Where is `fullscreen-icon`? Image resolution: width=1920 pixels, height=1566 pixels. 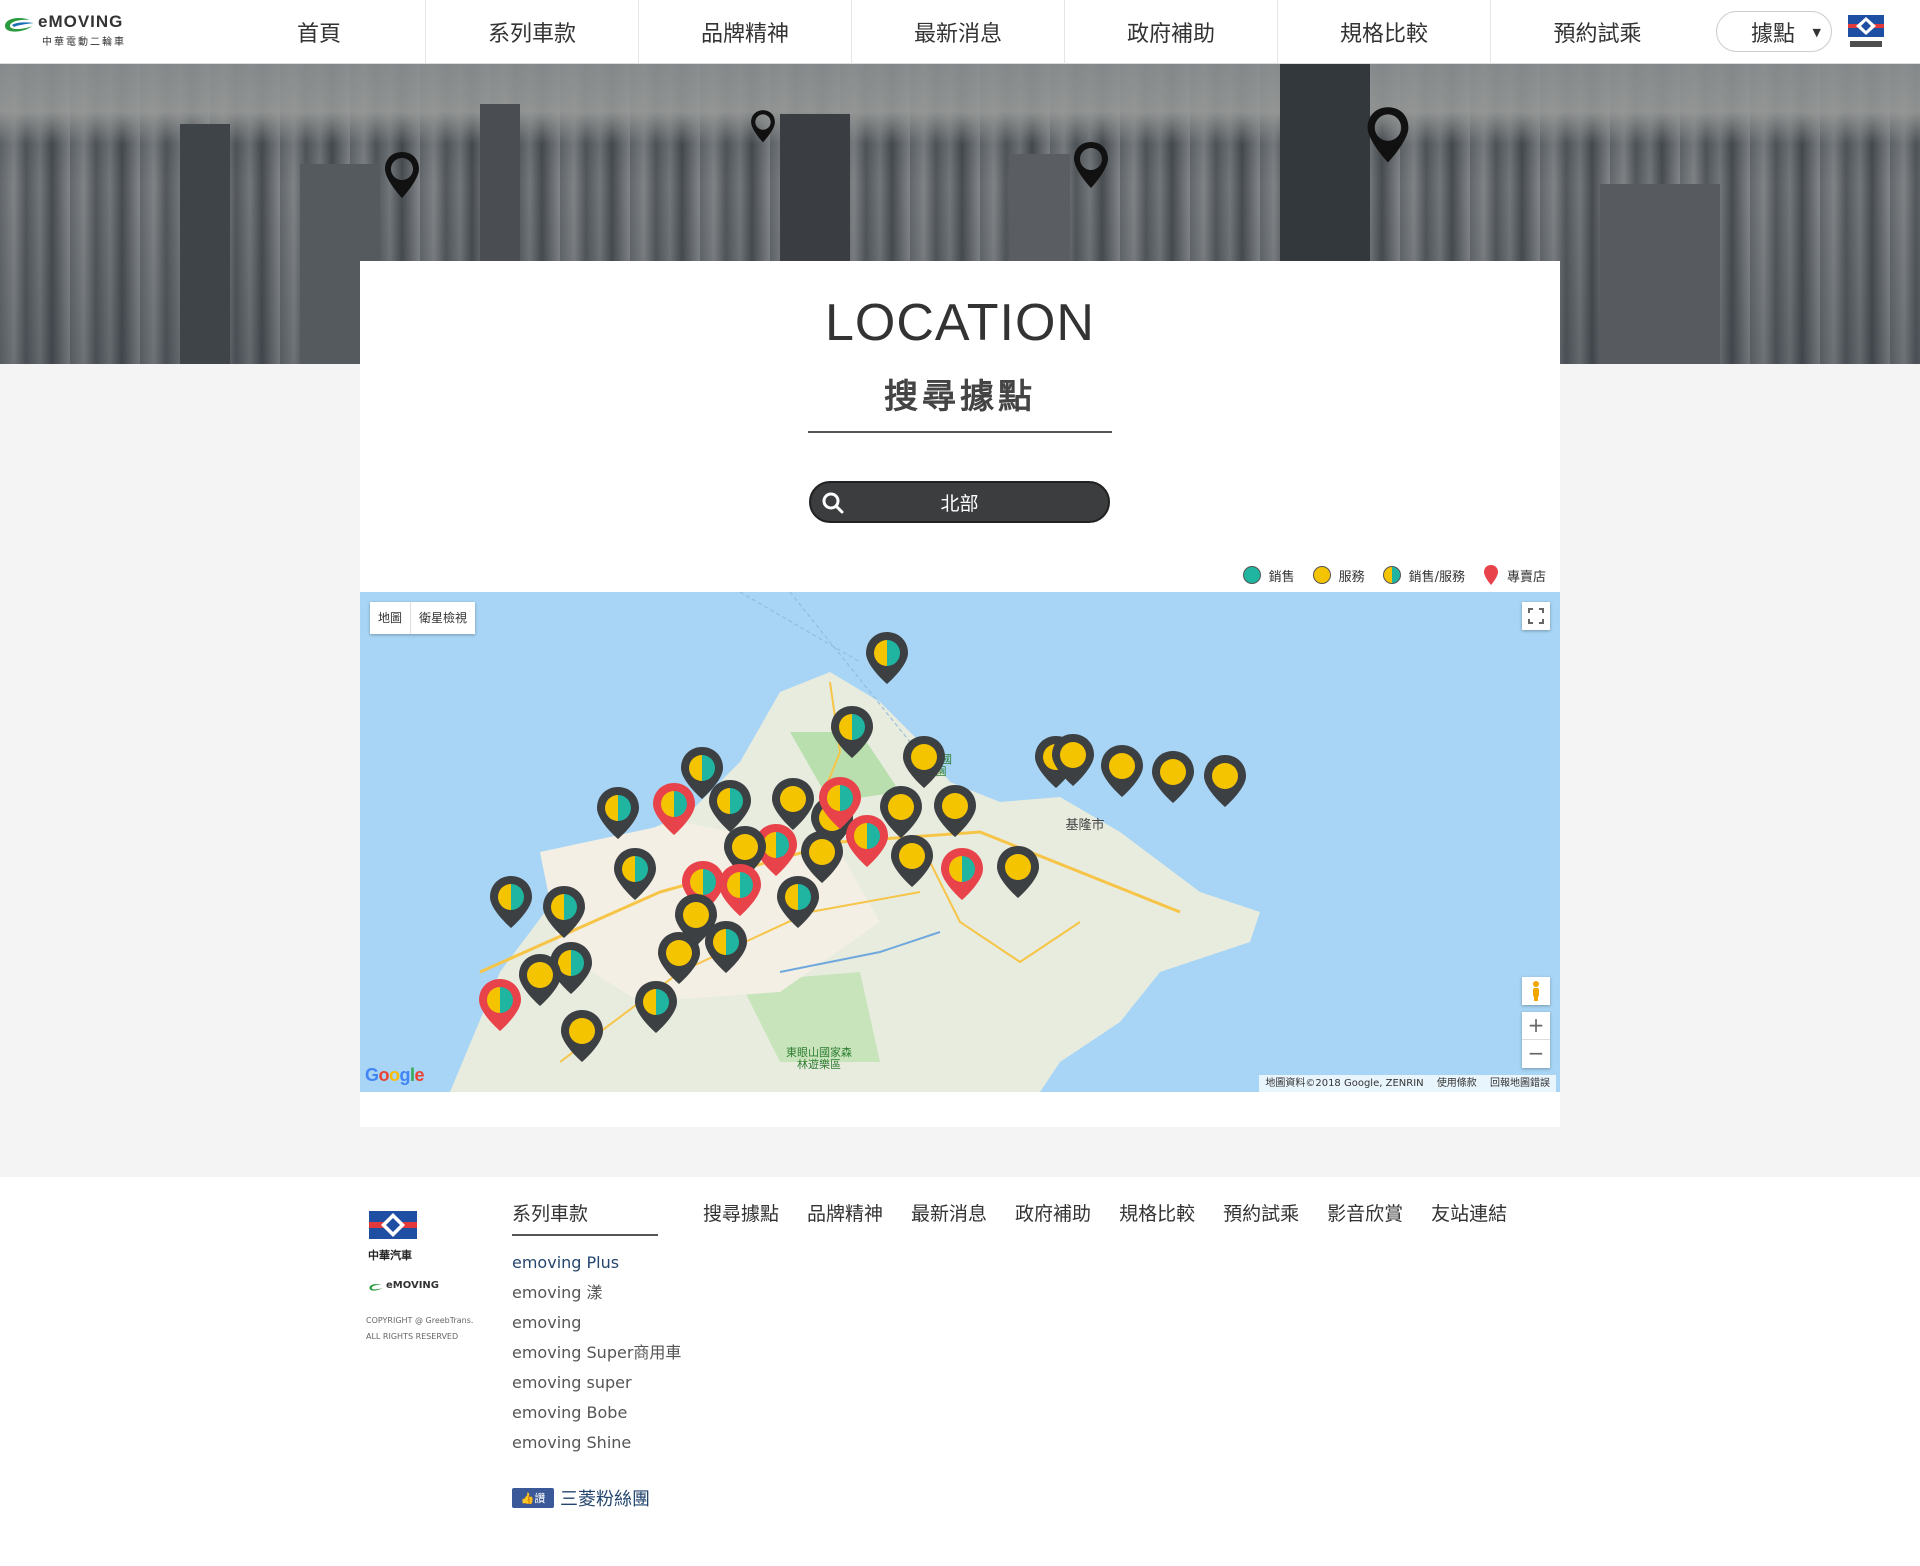
fullscreen-icon is located at coordinates (1536, 616).